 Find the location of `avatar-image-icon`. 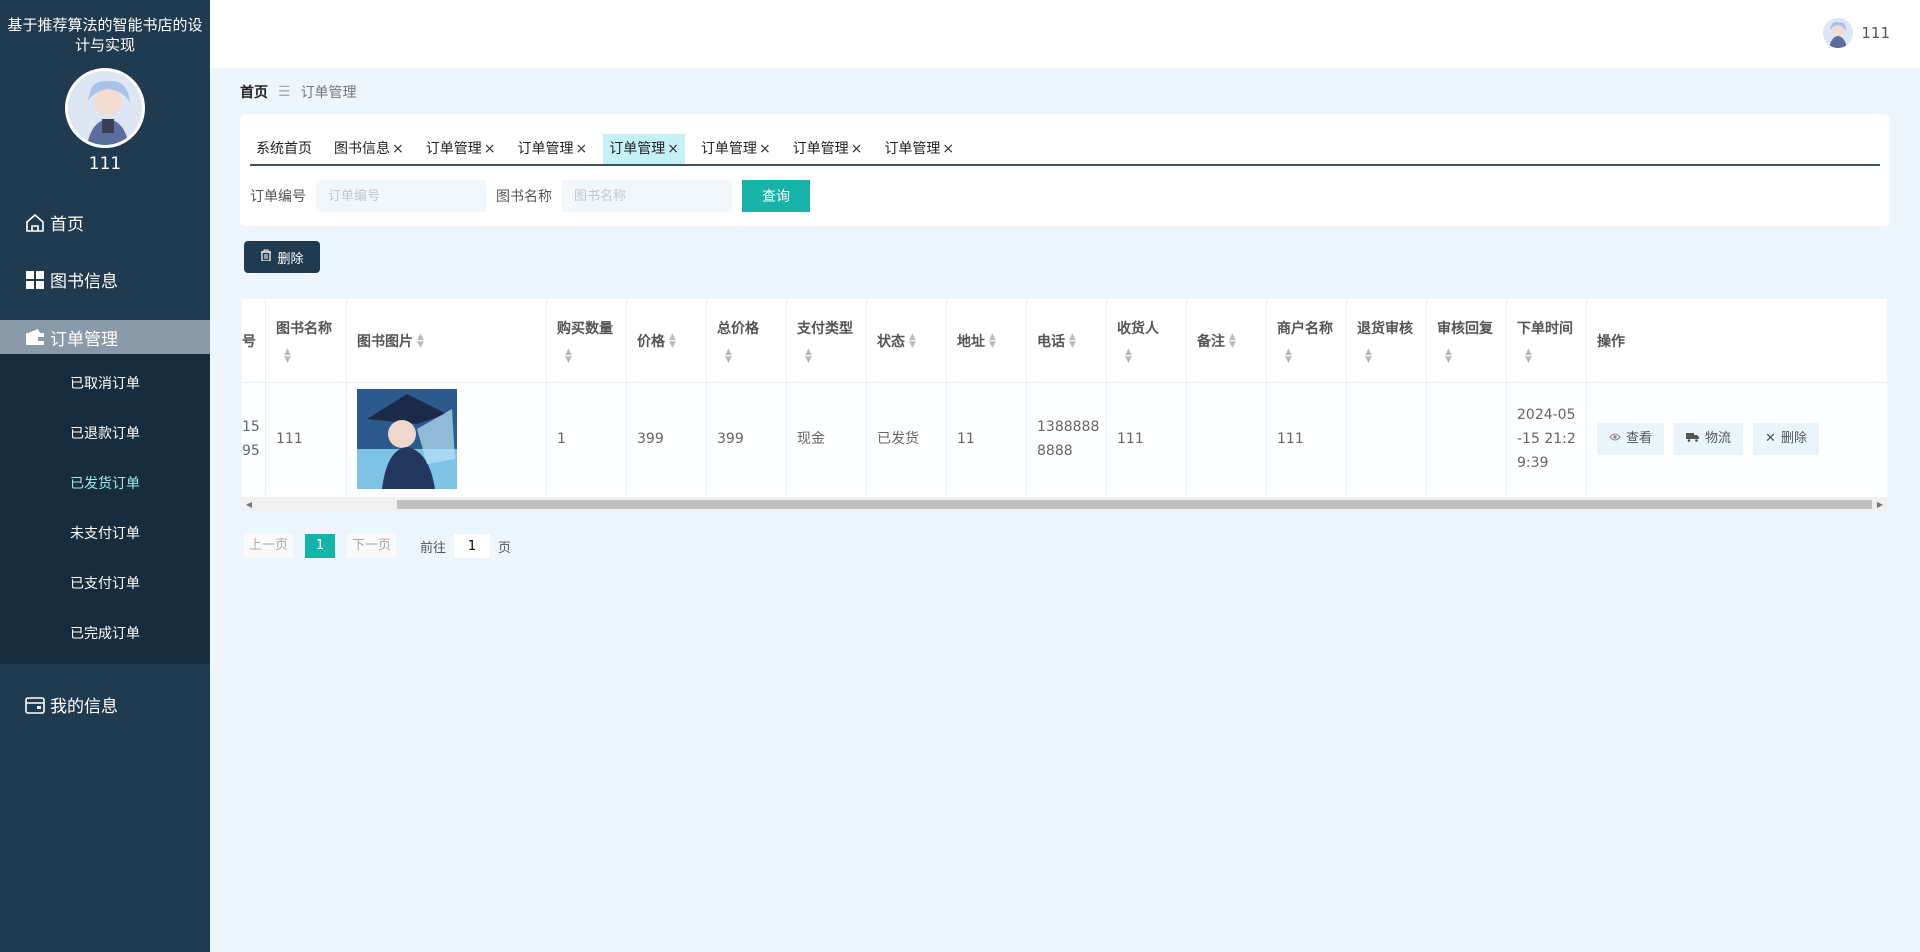

avatar-image-icon is located at coordinates (105, 108).